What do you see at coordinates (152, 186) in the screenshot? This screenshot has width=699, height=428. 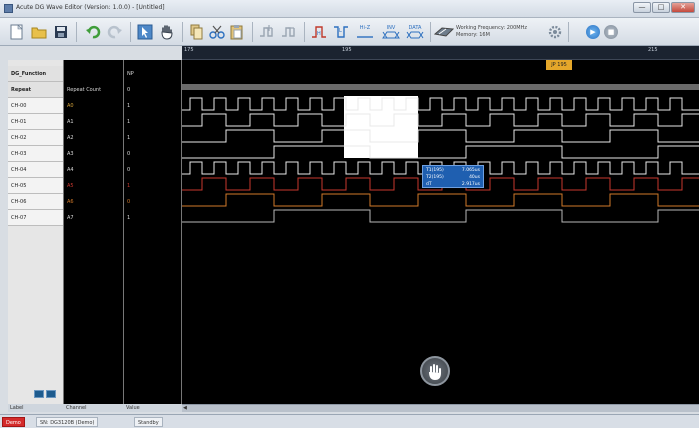 I see `channel-value-5: 1` at bounding box center [152, 186].